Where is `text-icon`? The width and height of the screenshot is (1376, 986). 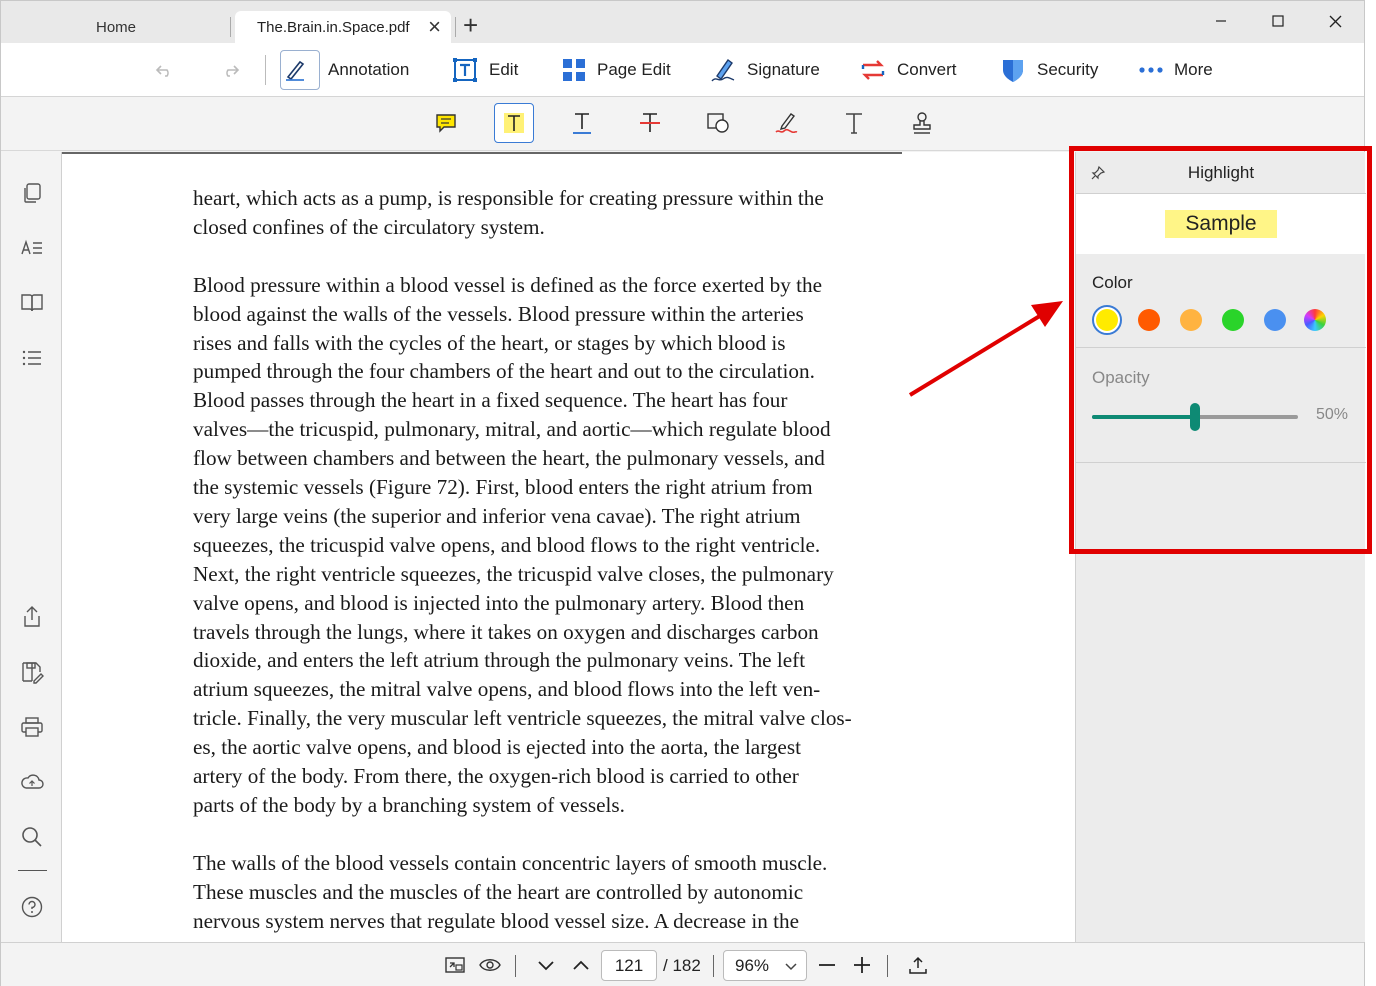 text-icon is located at coordinates (854, 123).